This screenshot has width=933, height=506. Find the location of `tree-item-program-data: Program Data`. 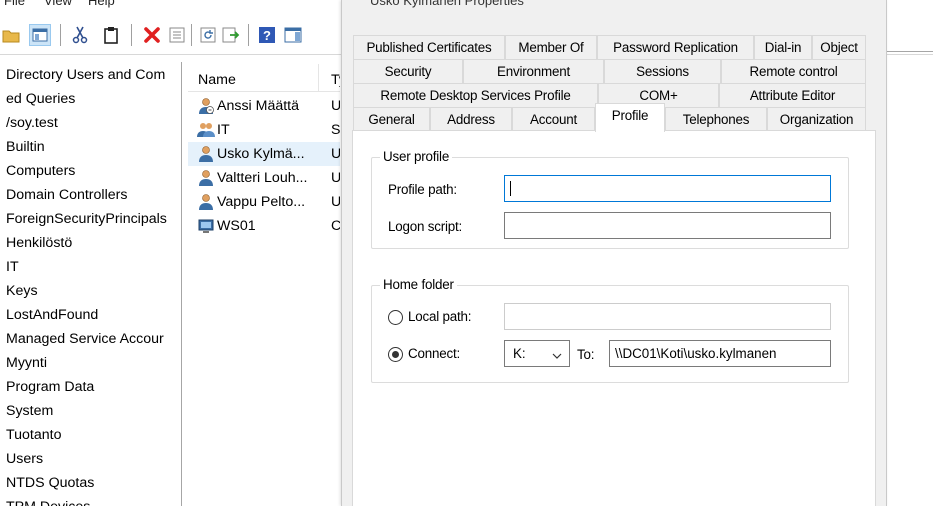

tree-item-program-data: Program Data is located at coordinates (50, 387).